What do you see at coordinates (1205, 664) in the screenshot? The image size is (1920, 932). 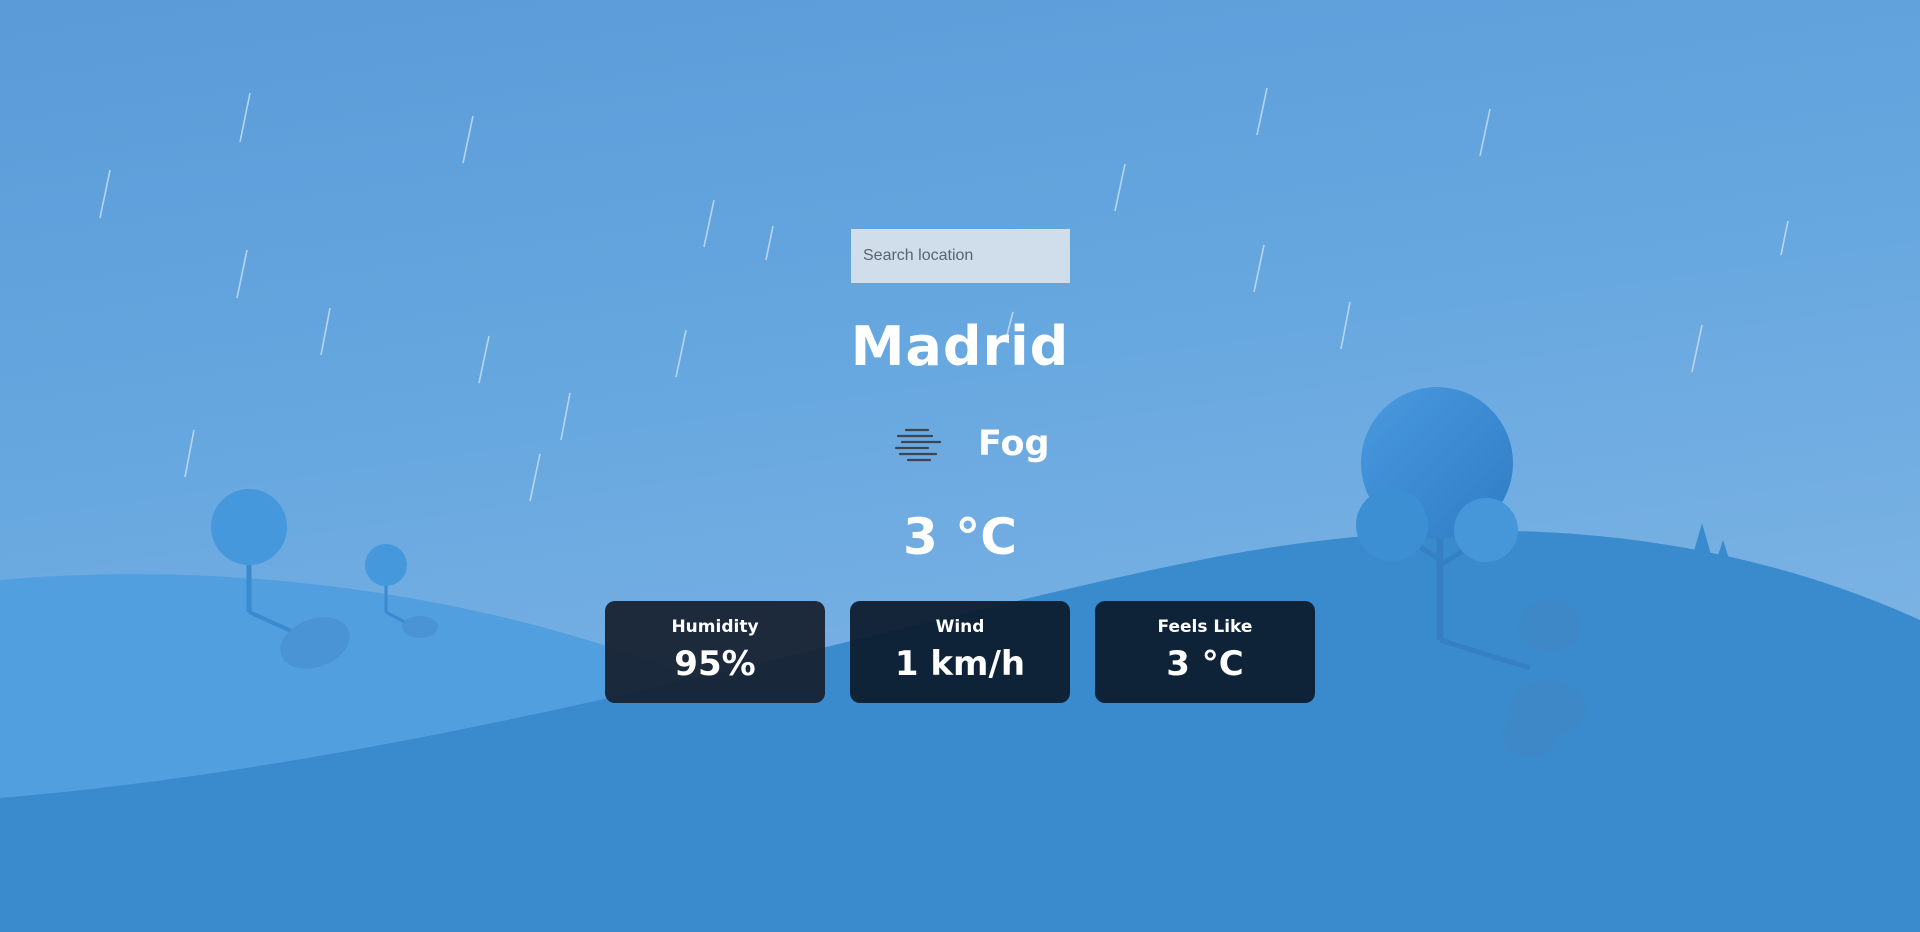 I see `feels-like-value: 3 °C` at bounding box center [1205, 664].